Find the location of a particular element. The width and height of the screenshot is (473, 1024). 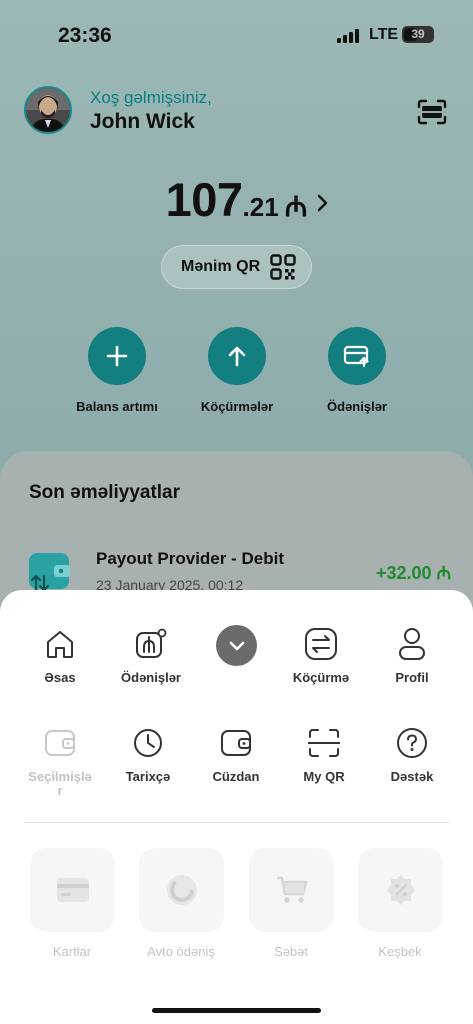

menu-item-transfer: Köçürmə is located at coordinates (321, 656).